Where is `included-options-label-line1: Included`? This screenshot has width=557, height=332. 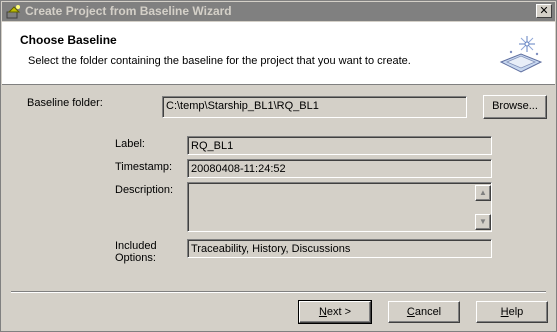 included-options-label-line1: Included is located at coordinates (136, 246).